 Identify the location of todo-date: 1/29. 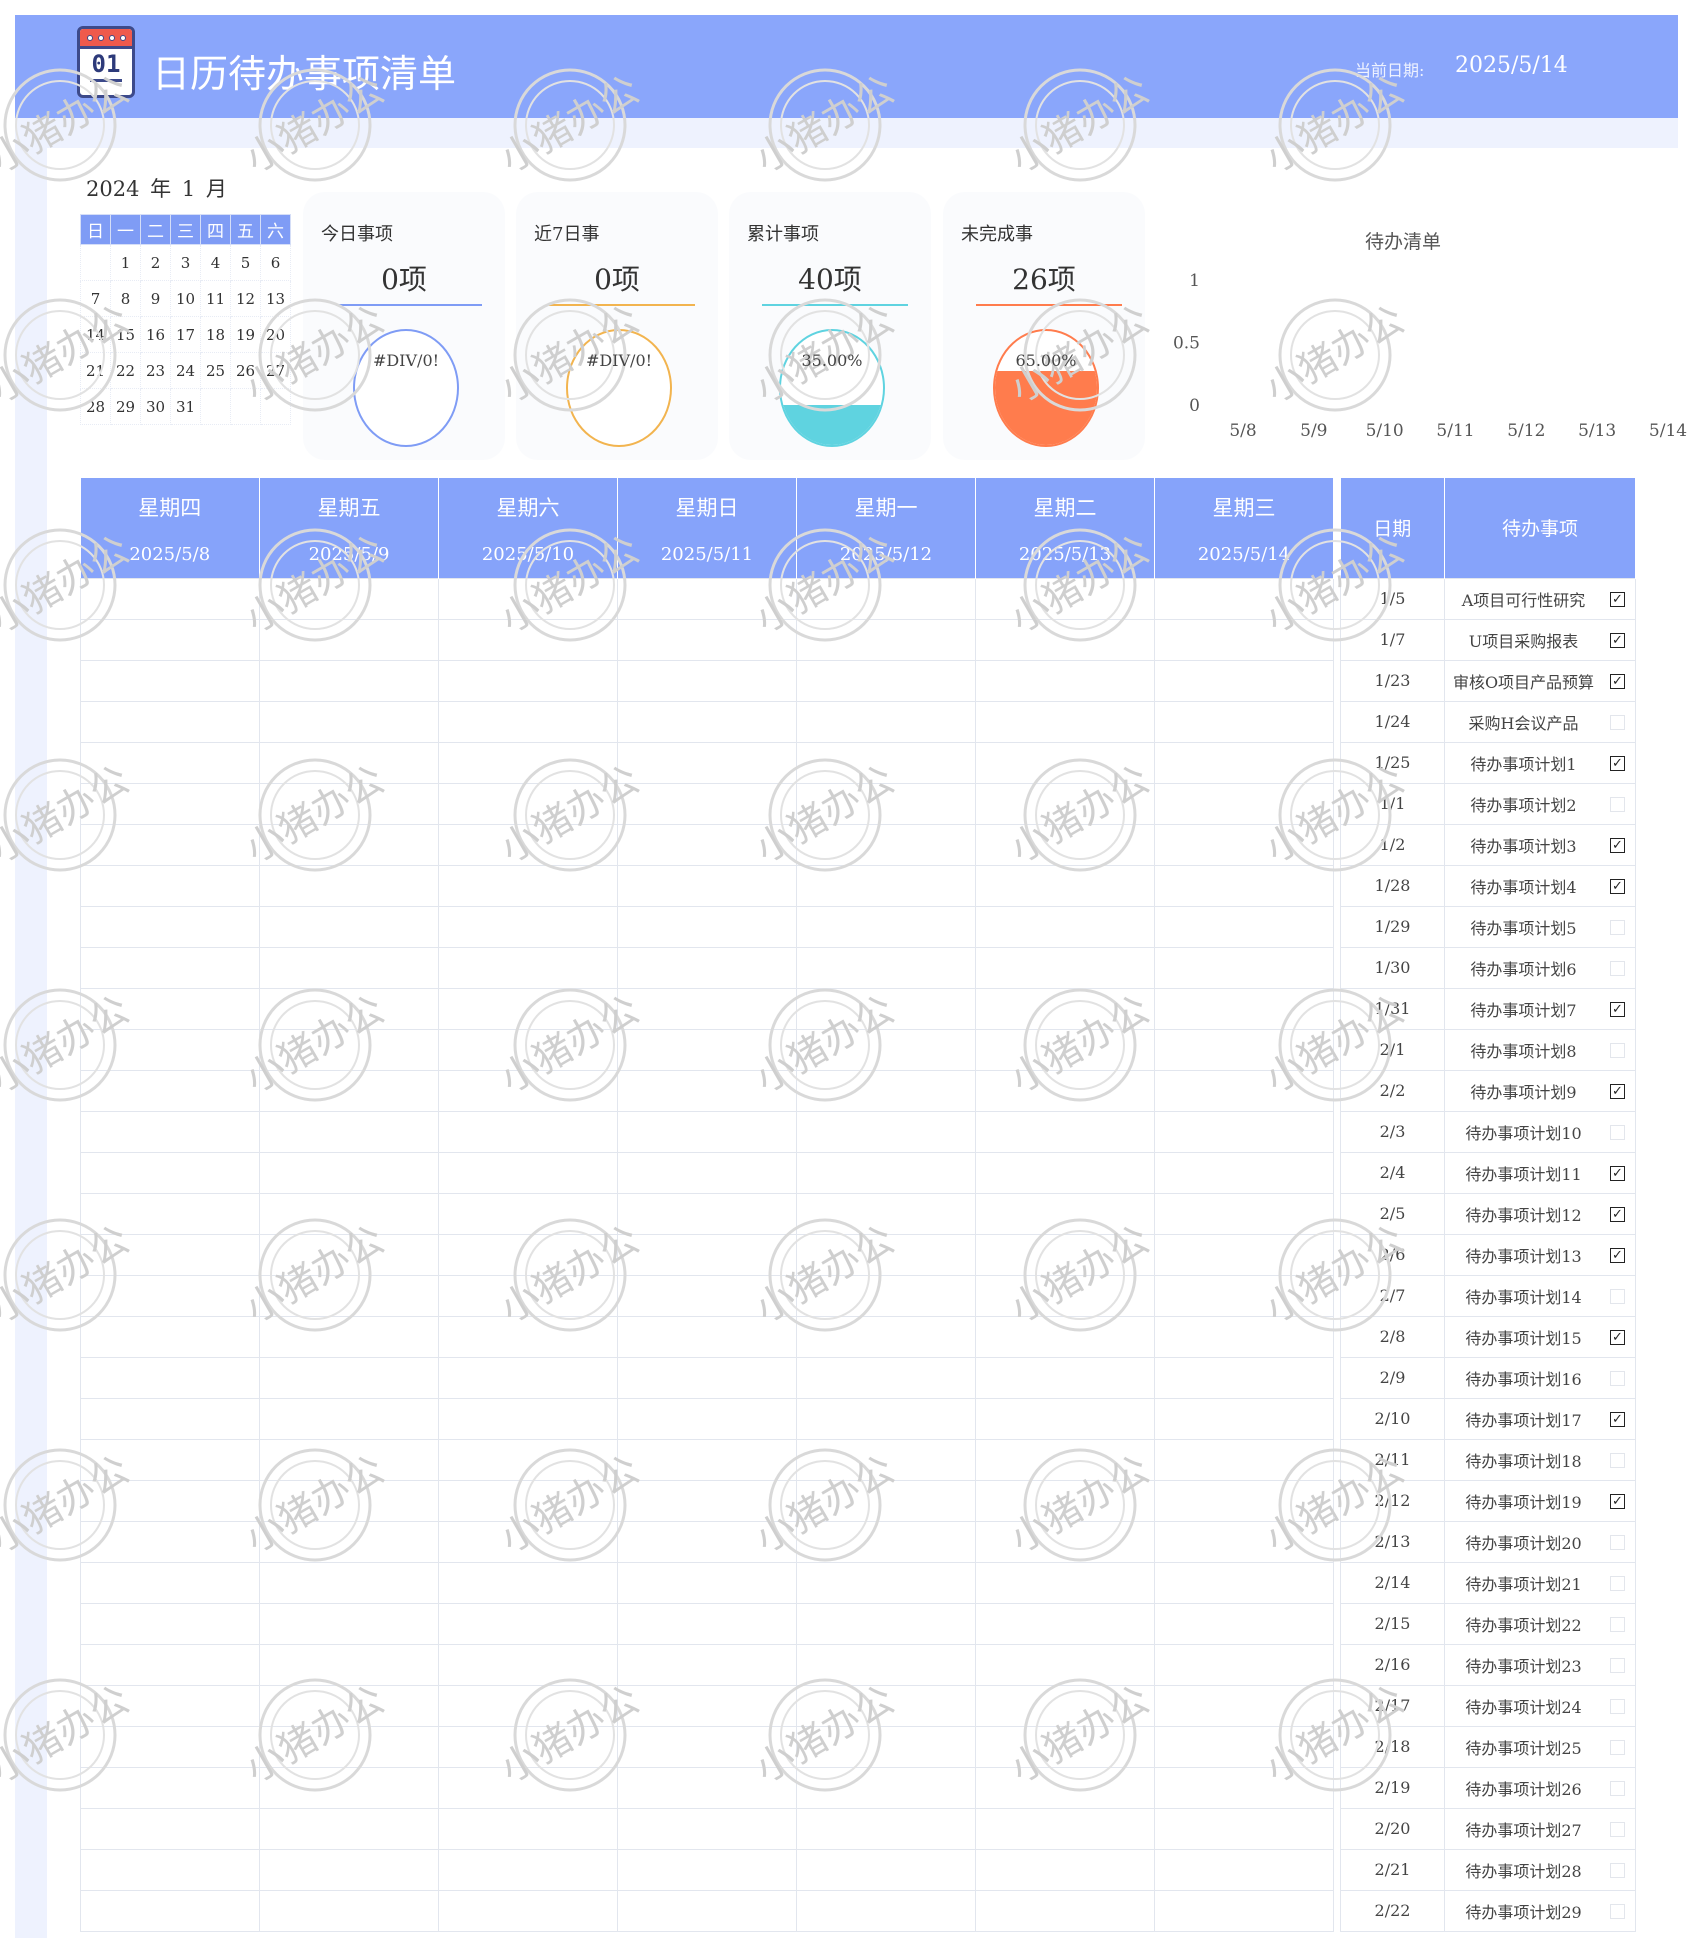
(1392, 926).